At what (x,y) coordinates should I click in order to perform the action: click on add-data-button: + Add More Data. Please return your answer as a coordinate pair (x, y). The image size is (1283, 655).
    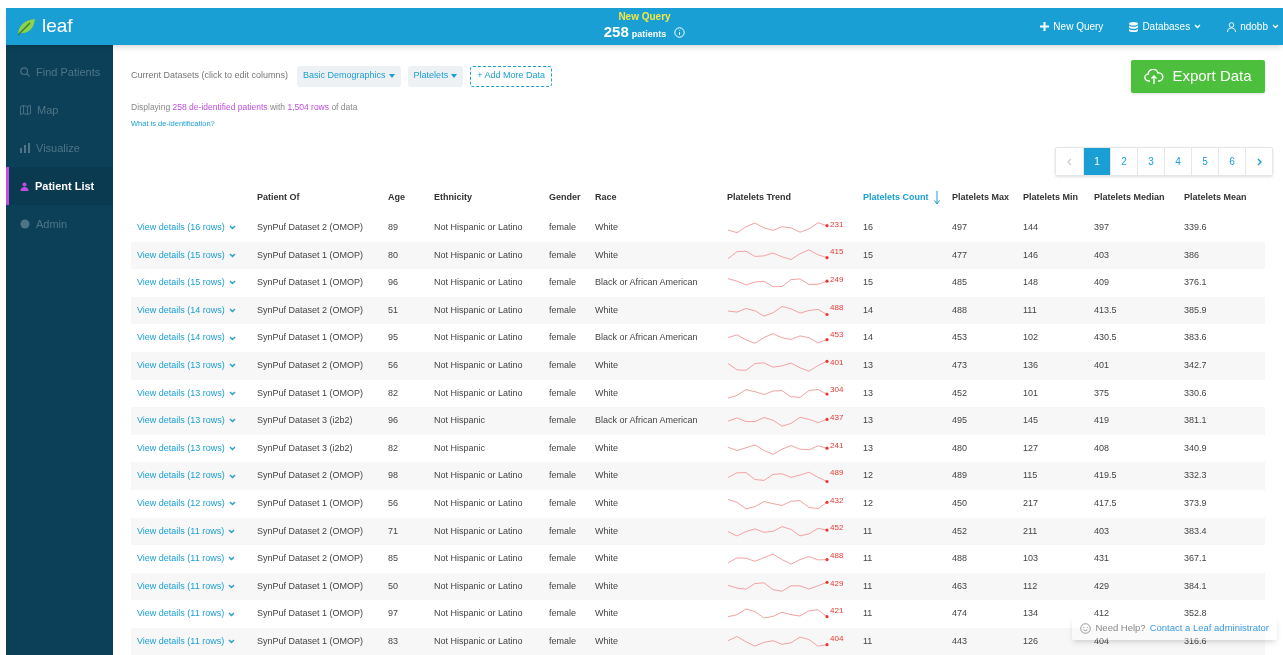
    Looking at the image, I should click on (511, 76).